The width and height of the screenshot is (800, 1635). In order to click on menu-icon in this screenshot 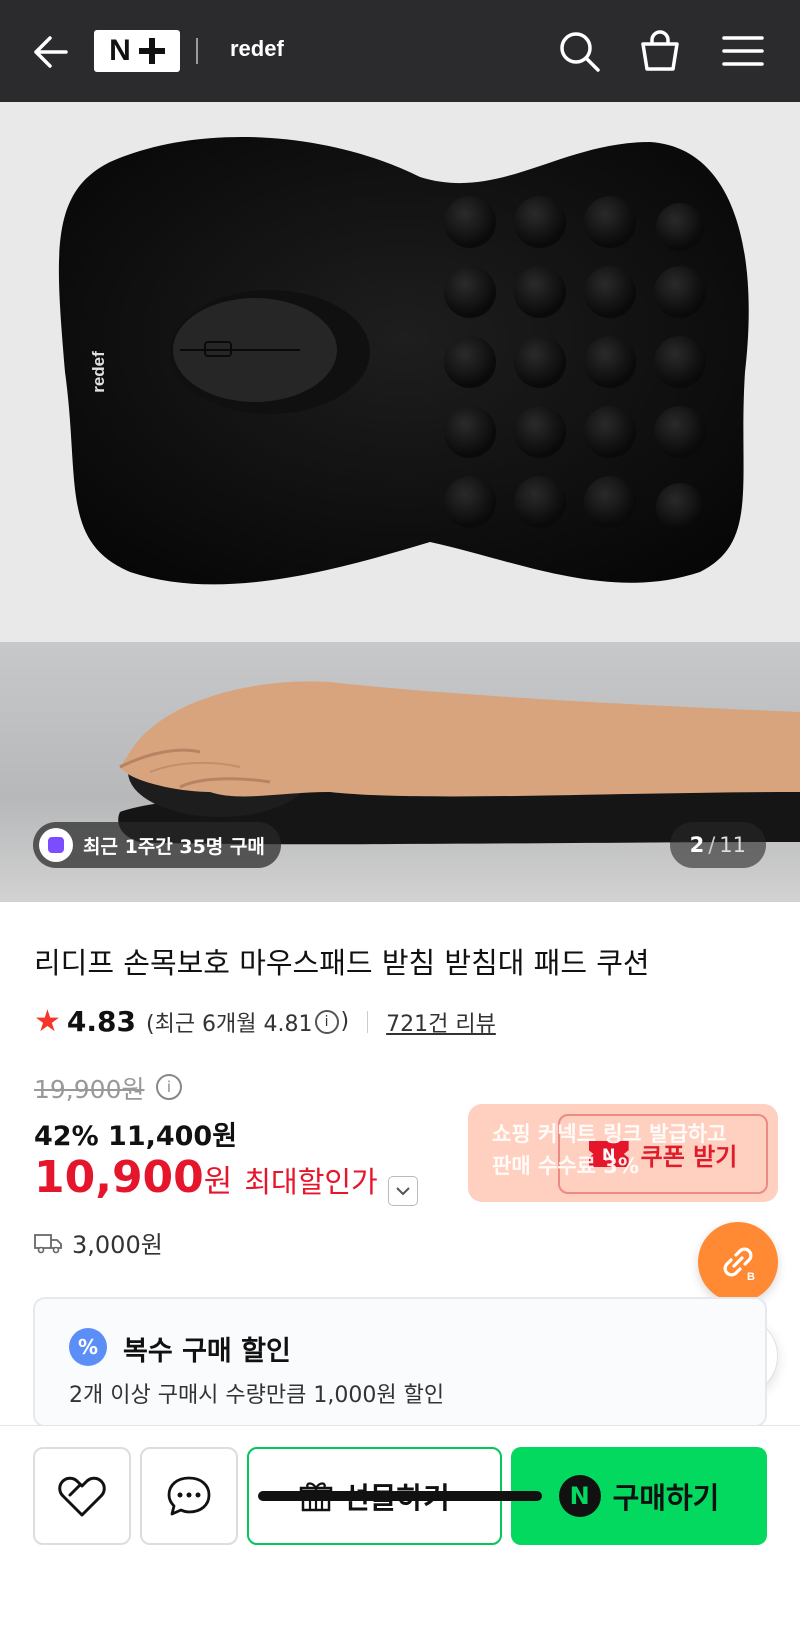, I will do `click(743, 51)`.